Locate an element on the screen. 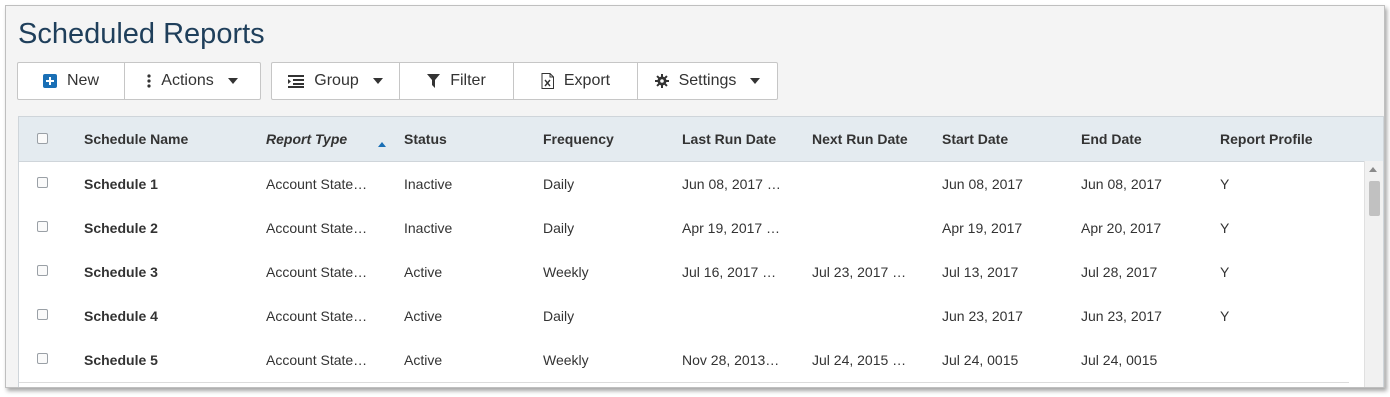 The image size is (1390, 397). vertical-scrollbar is located at coordinates (1373, 274).